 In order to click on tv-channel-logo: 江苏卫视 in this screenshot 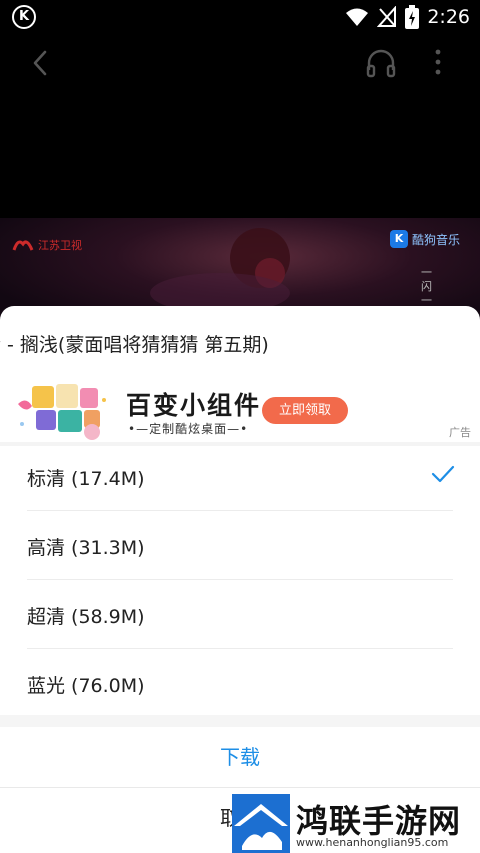, I will do `click(47, 245)`.